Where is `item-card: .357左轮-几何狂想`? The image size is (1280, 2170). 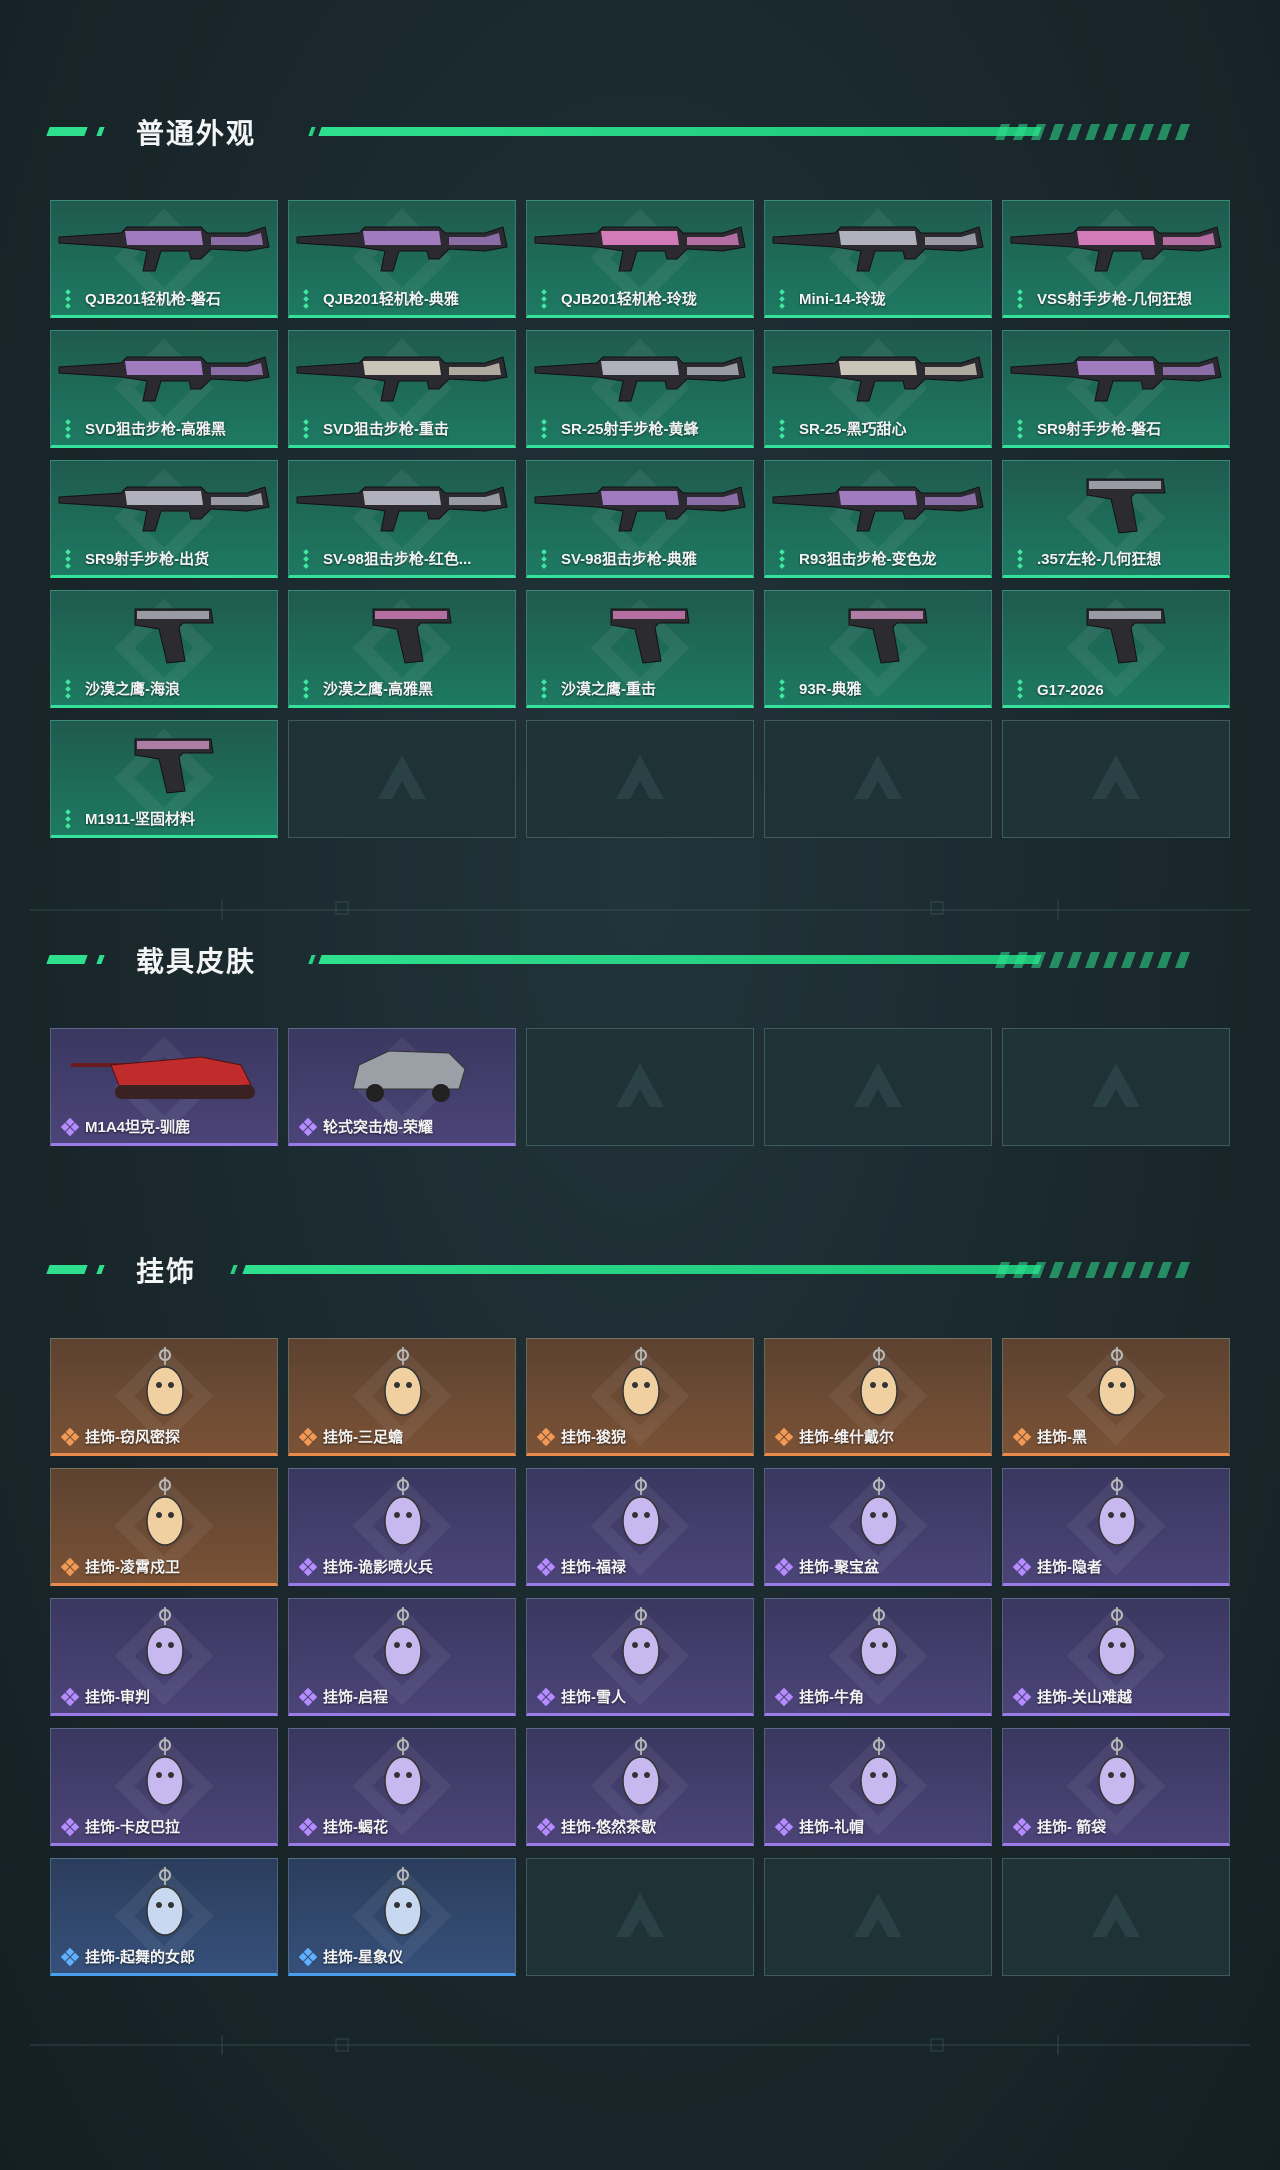
item-card: .357左轮-几何狂想 is located at coordinates (1116, 519).